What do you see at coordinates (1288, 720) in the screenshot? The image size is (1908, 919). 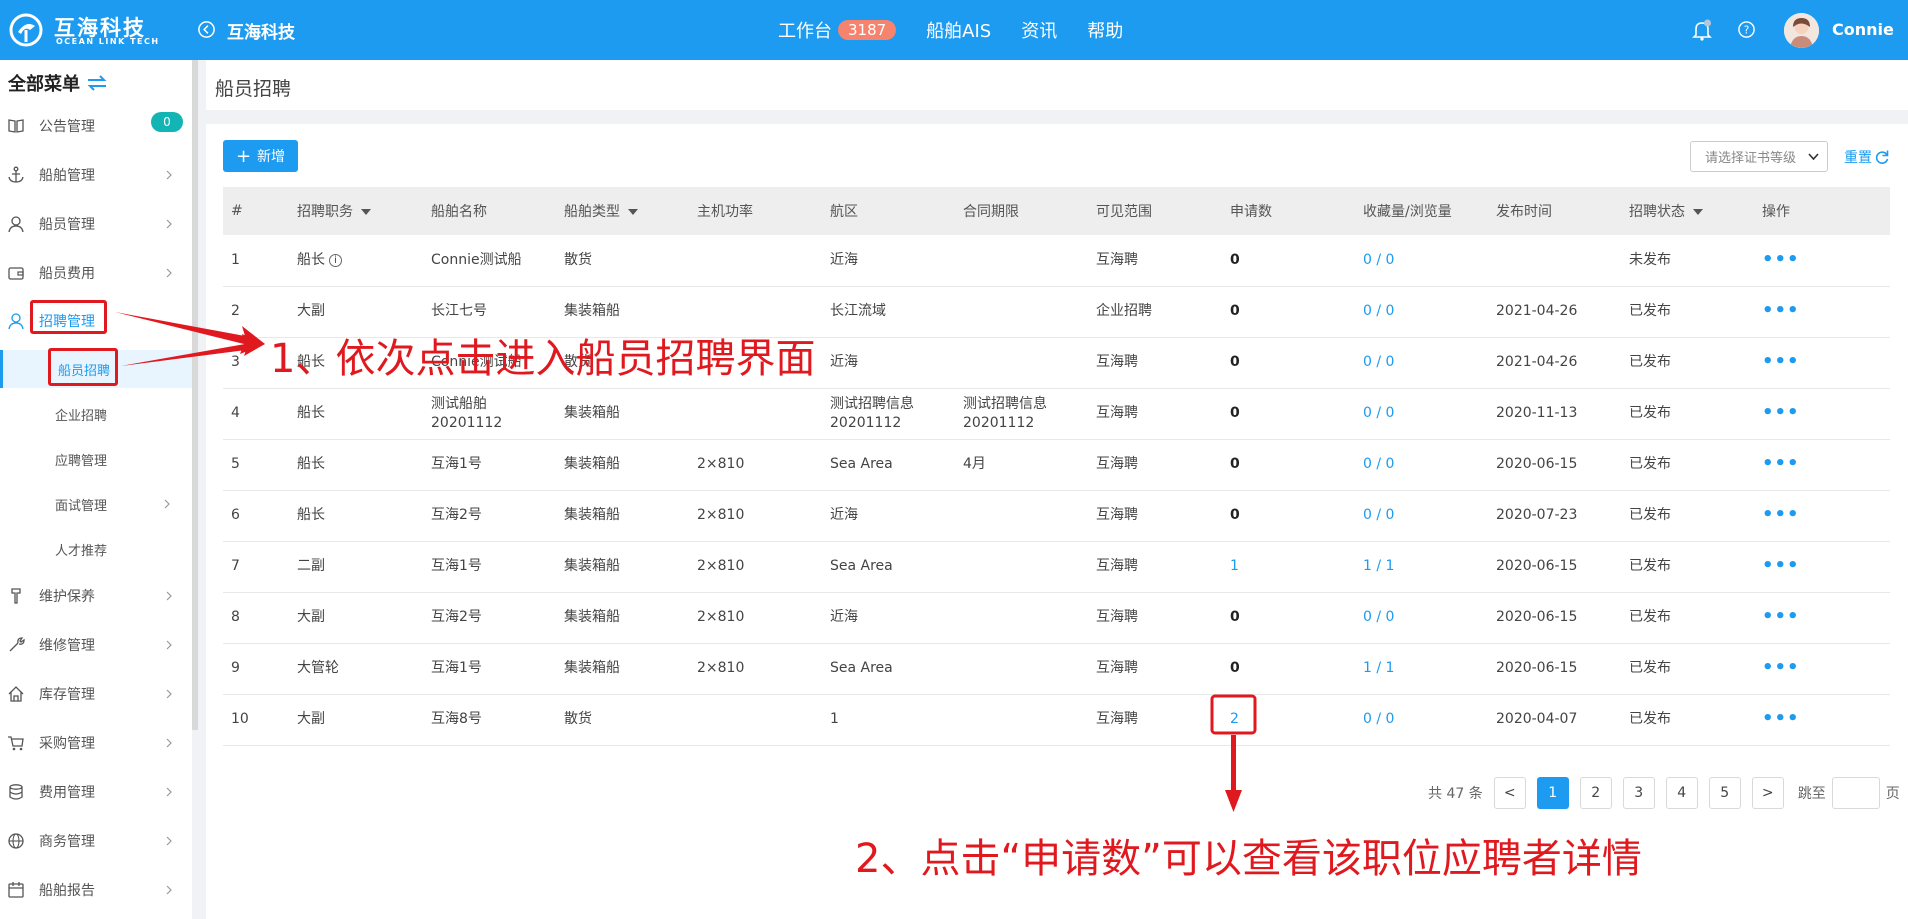 I see `cell-apply: 2` at bounding box center [1288, 720].